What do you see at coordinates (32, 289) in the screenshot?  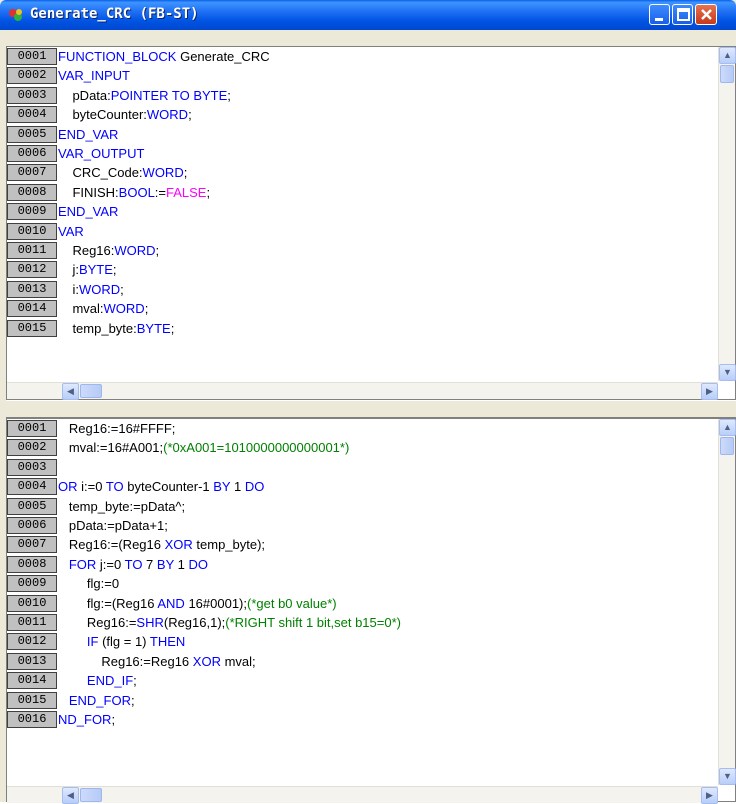 I see `line-number: 0013` at bounding box center [32, 289].